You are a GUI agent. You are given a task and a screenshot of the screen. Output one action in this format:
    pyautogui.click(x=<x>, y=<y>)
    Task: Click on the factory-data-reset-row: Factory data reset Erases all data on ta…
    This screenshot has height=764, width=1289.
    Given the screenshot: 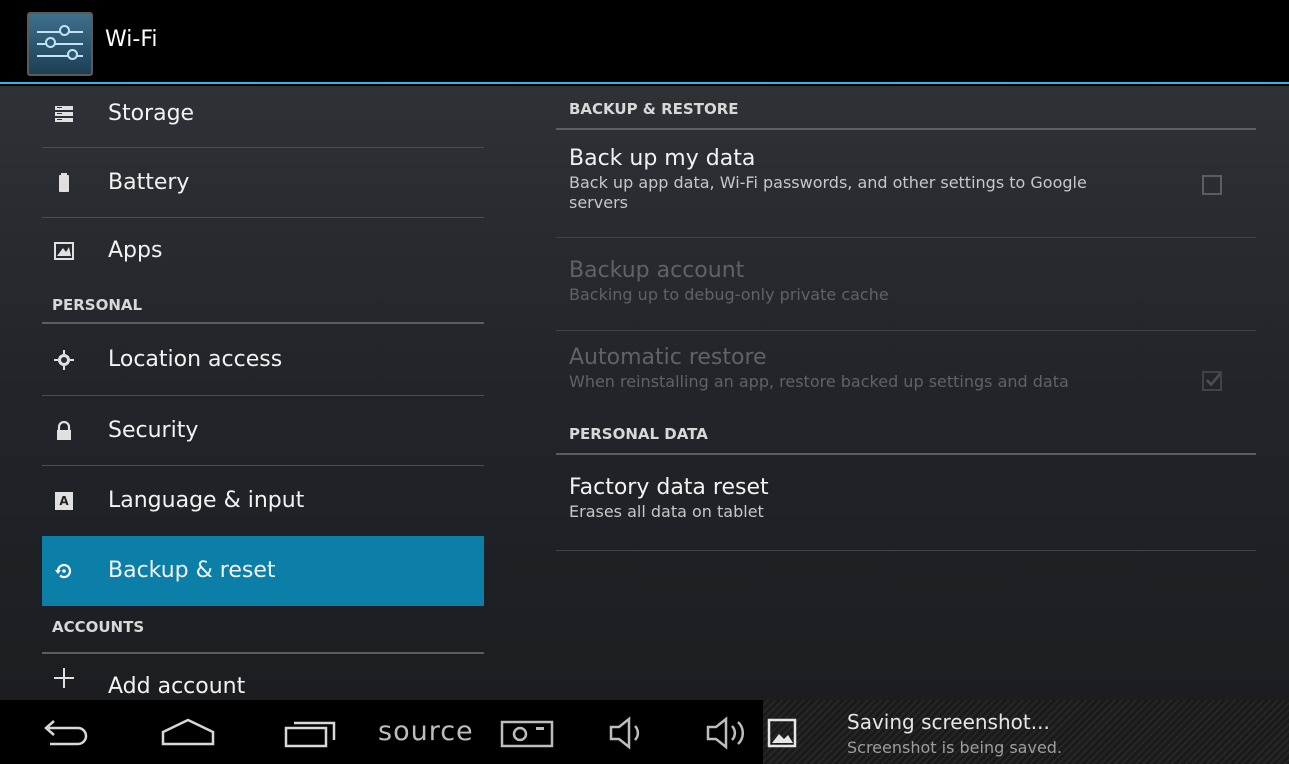 What is the action you would take?
    pyautogui.click(x=906, y=503)
    